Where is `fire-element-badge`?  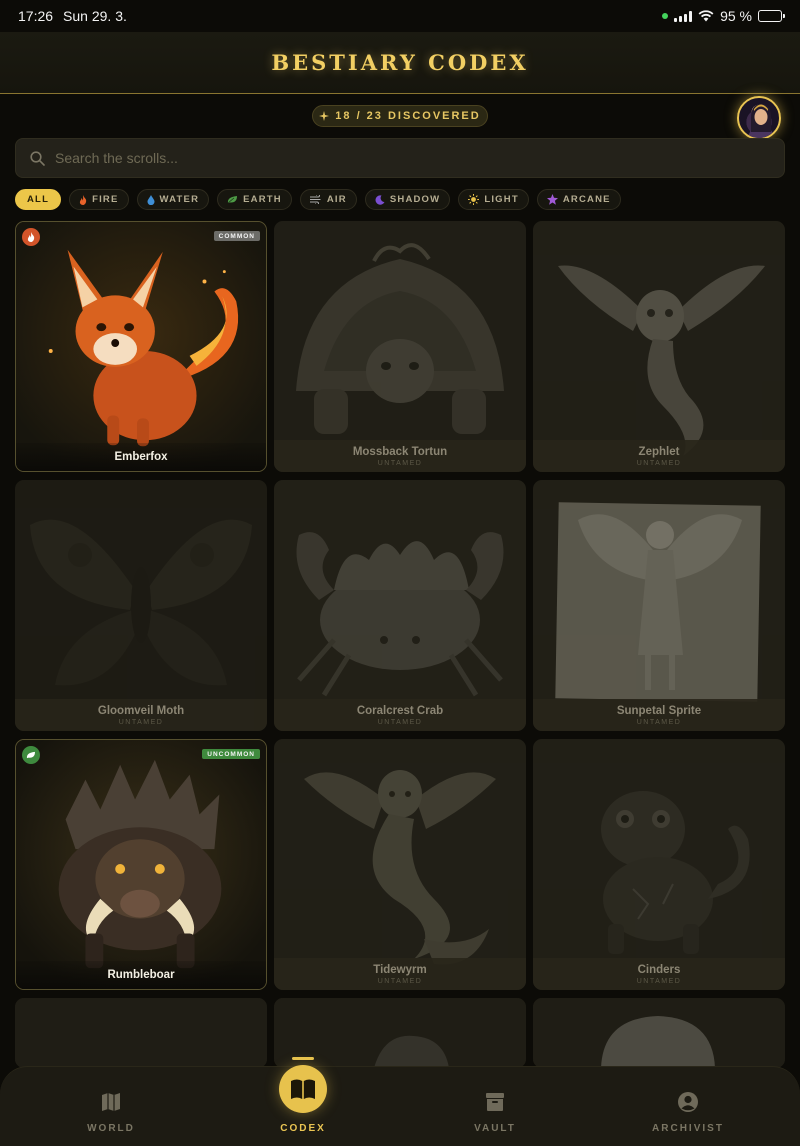 fire-element-badge is located at coordinates (31, 237).